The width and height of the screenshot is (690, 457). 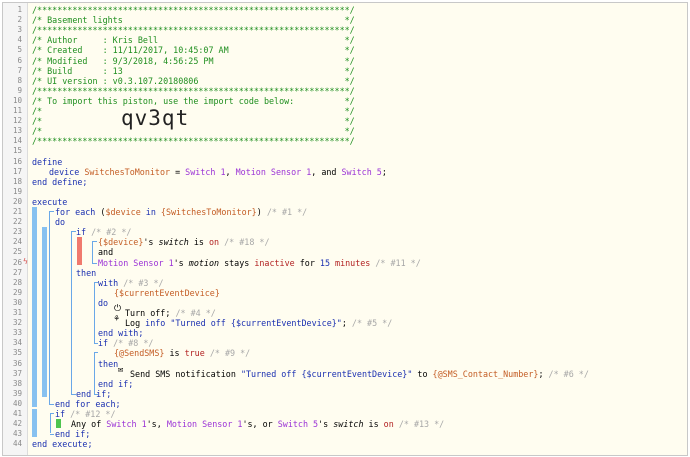 What do you see at coordinates (19, 40) in the screenshot?
I see `line-number: 4` at bounding box center [19, 40].